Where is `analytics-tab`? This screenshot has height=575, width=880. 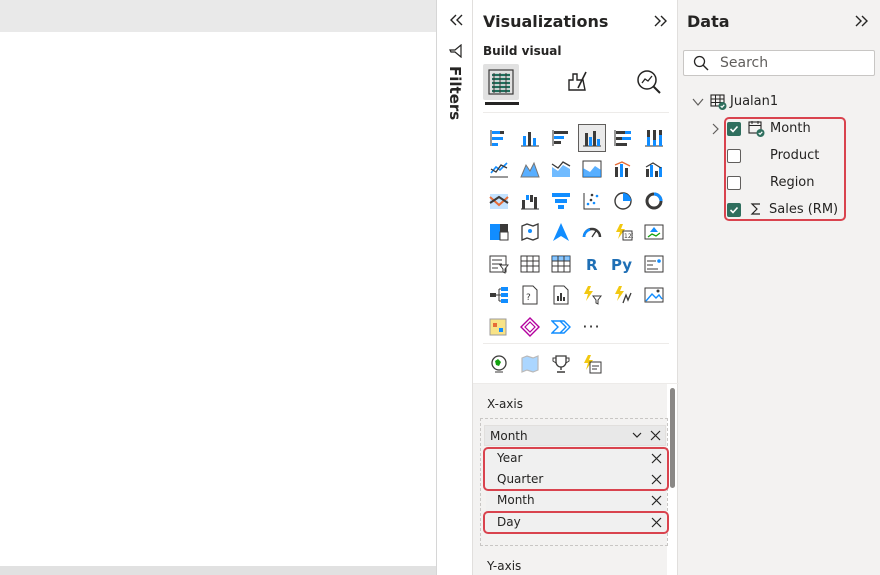
analytics-tab is located at coordinates (649, 82).